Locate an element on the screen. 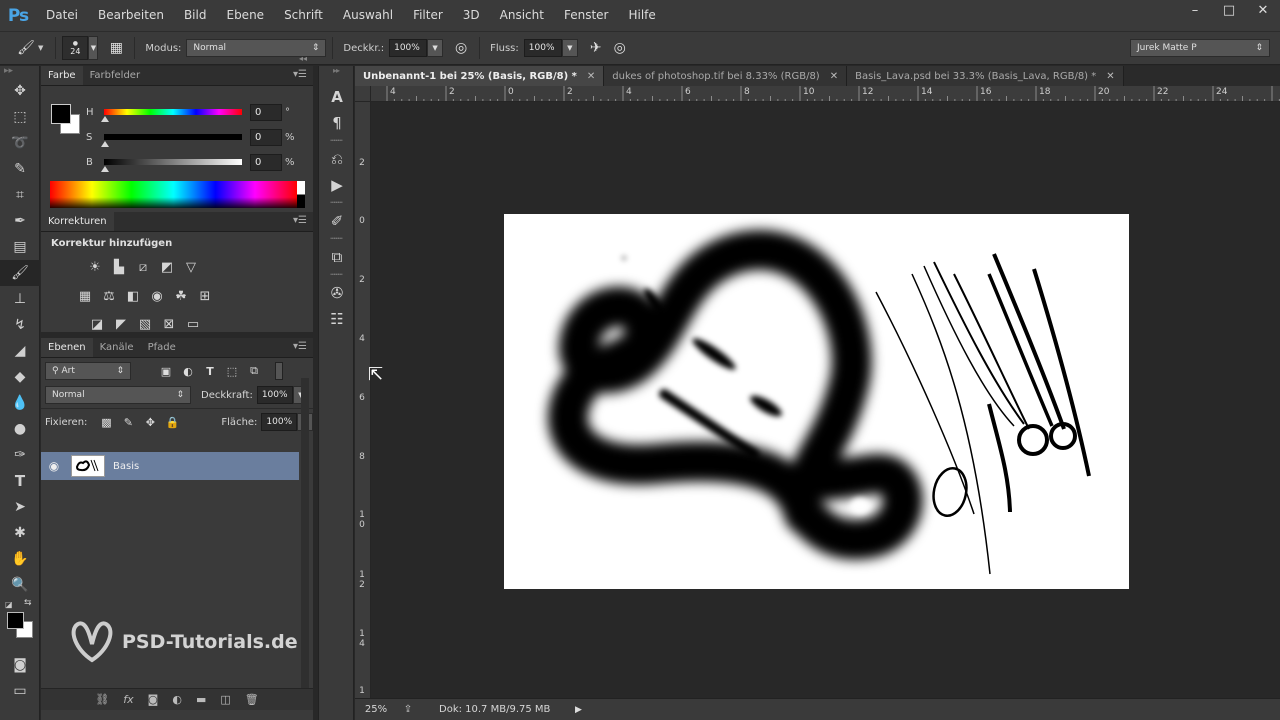 The image size is (1280, 720). selective-color-icon: ⊠ is located at coordinates (169, 324).